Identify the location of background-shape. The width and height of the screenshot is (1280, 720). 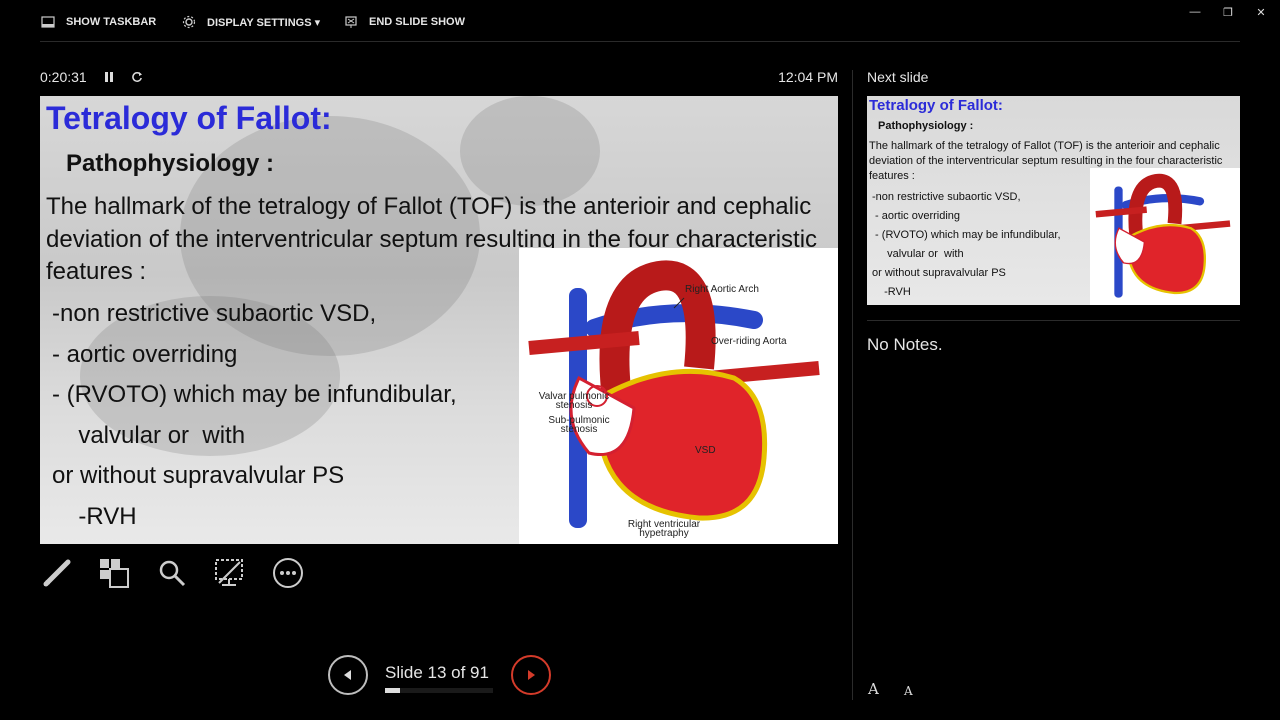
(530, 151).